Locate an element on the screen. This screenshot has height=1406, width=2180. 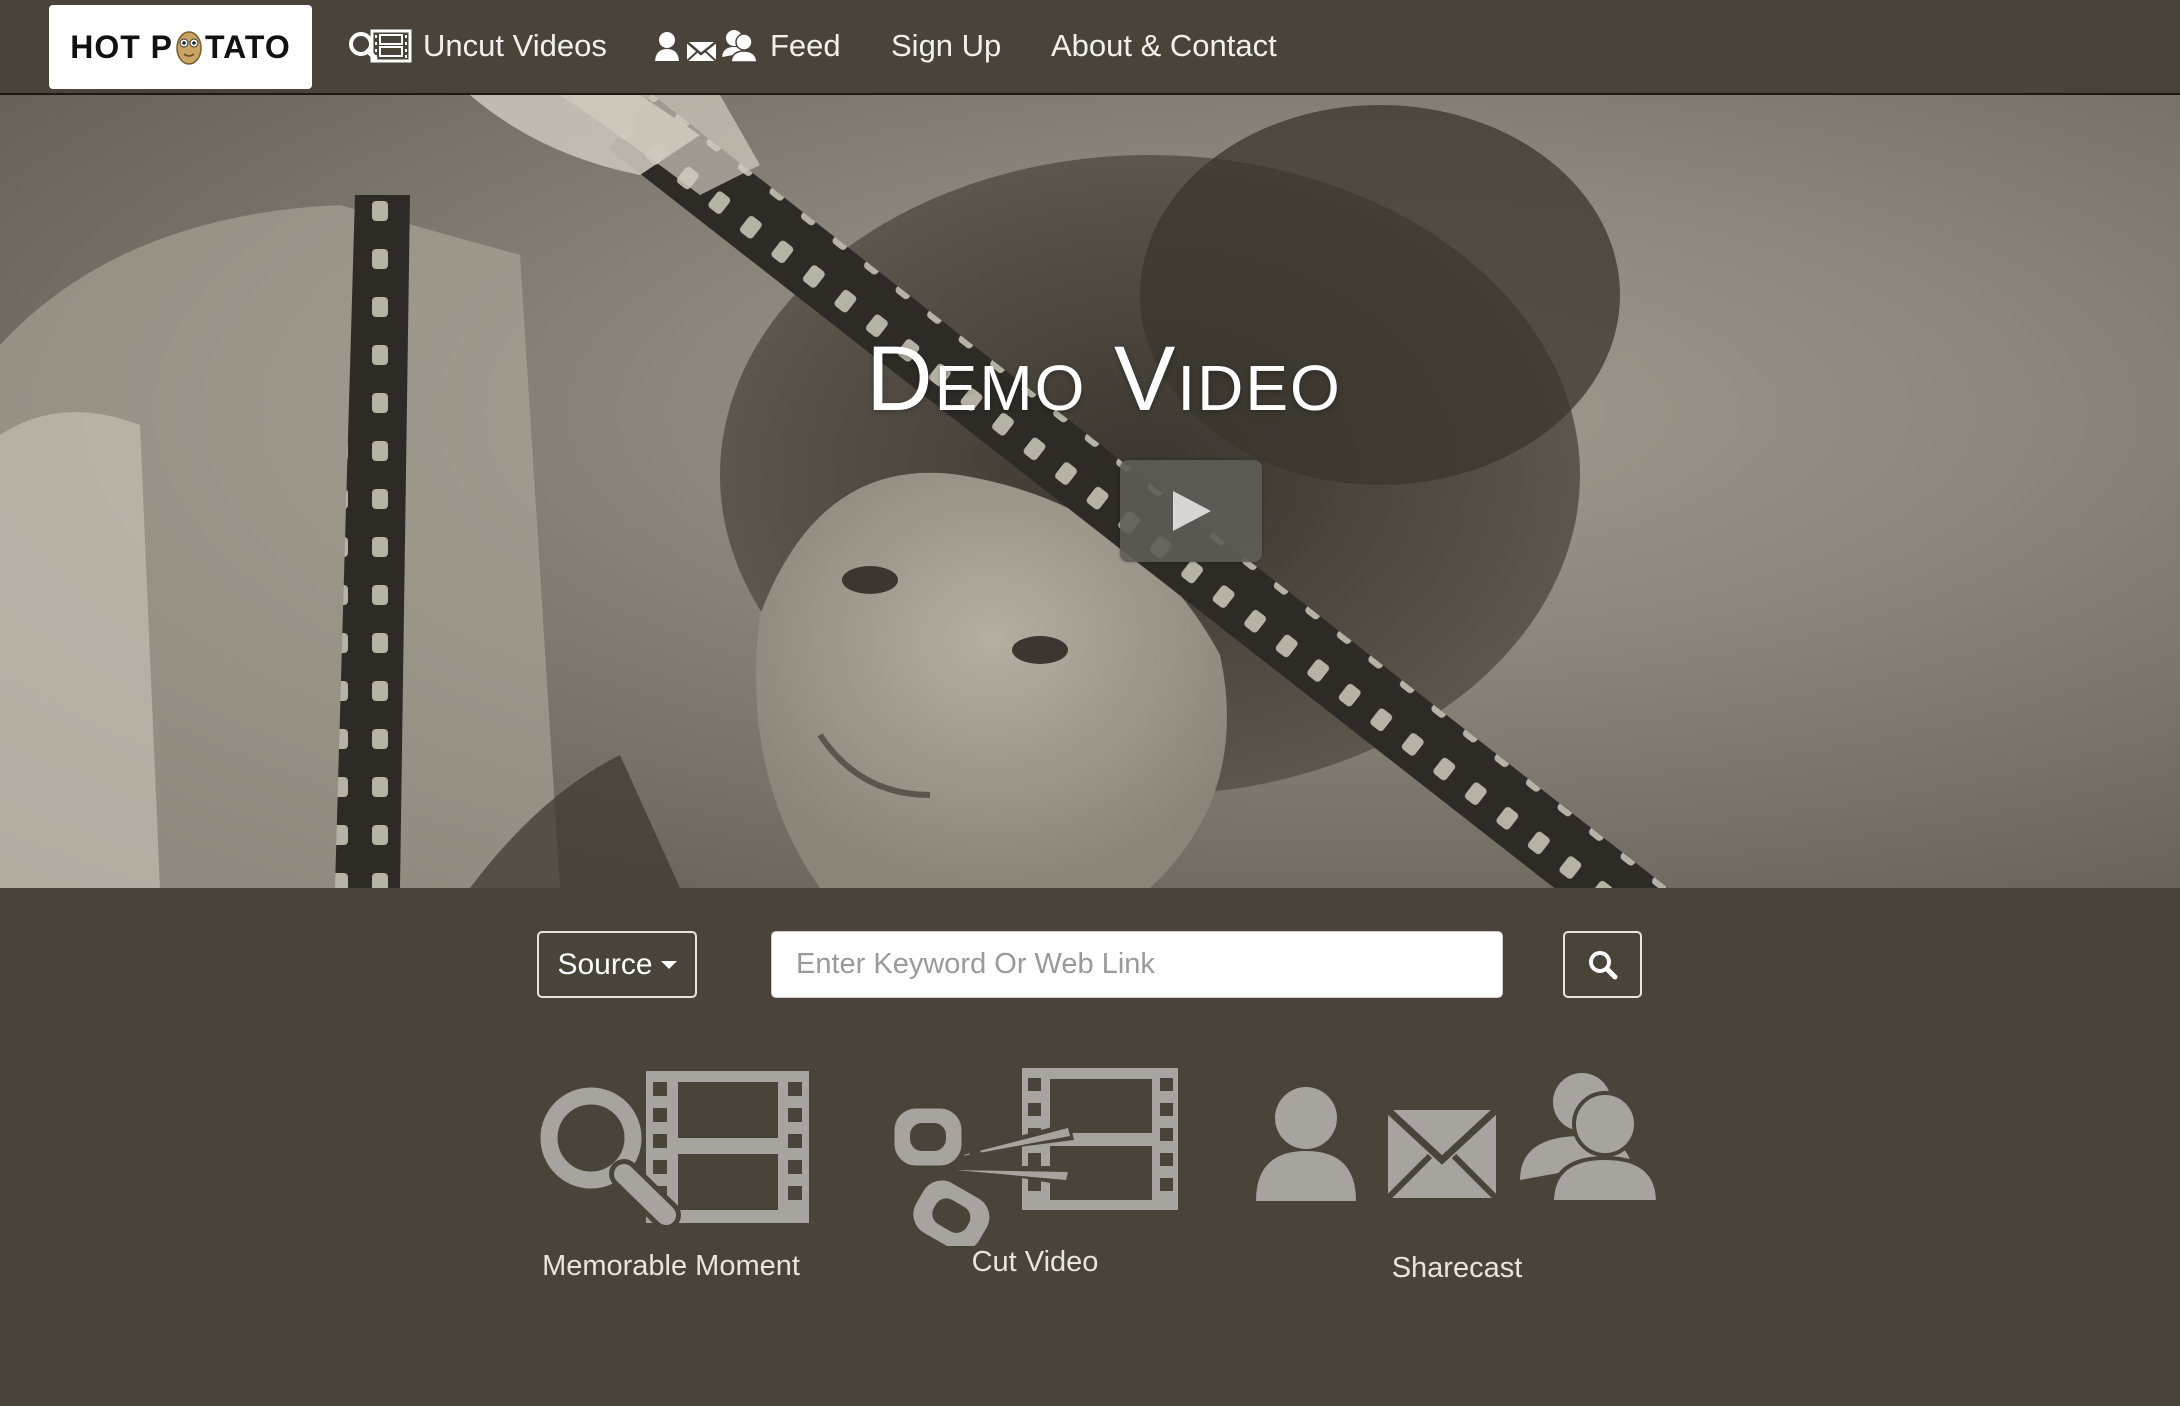
nav-feed-label: Feed is located at coordinates (805, 45).